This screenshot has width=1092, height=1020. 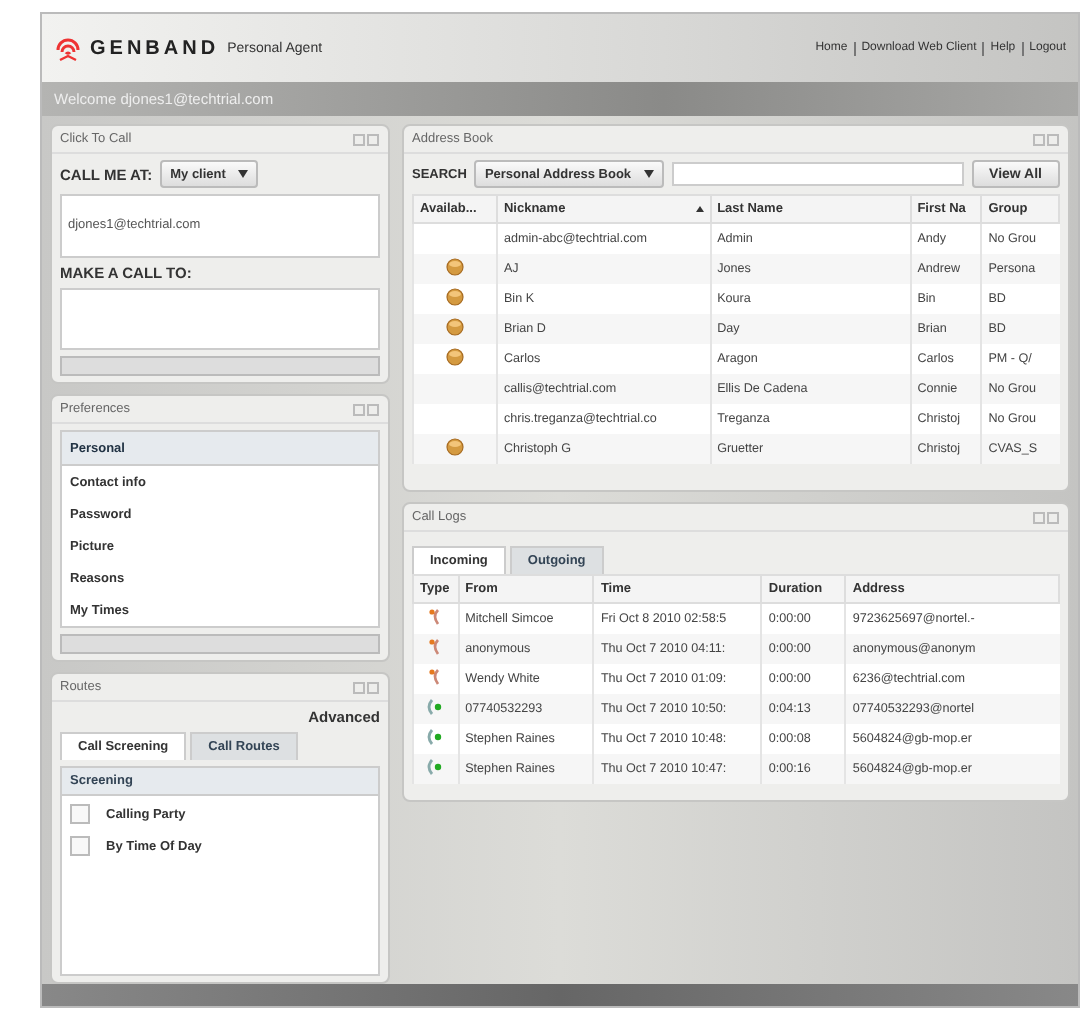 I want to click on brand-name: GENBAND, so click(x=155, y=48).